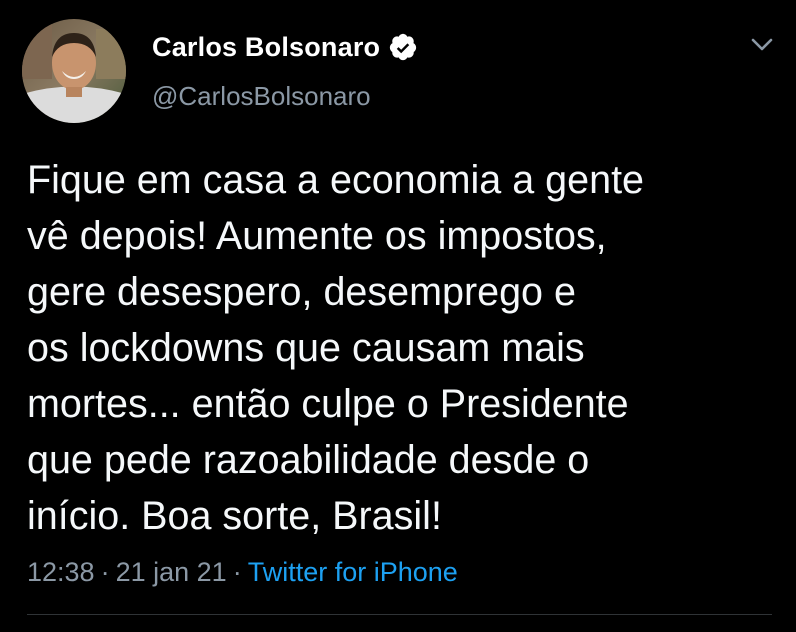 Image resolution: width=796 pixels, height=632 pixels. I want to click on tweet-date: 21 jan 21, so click(171, 572).